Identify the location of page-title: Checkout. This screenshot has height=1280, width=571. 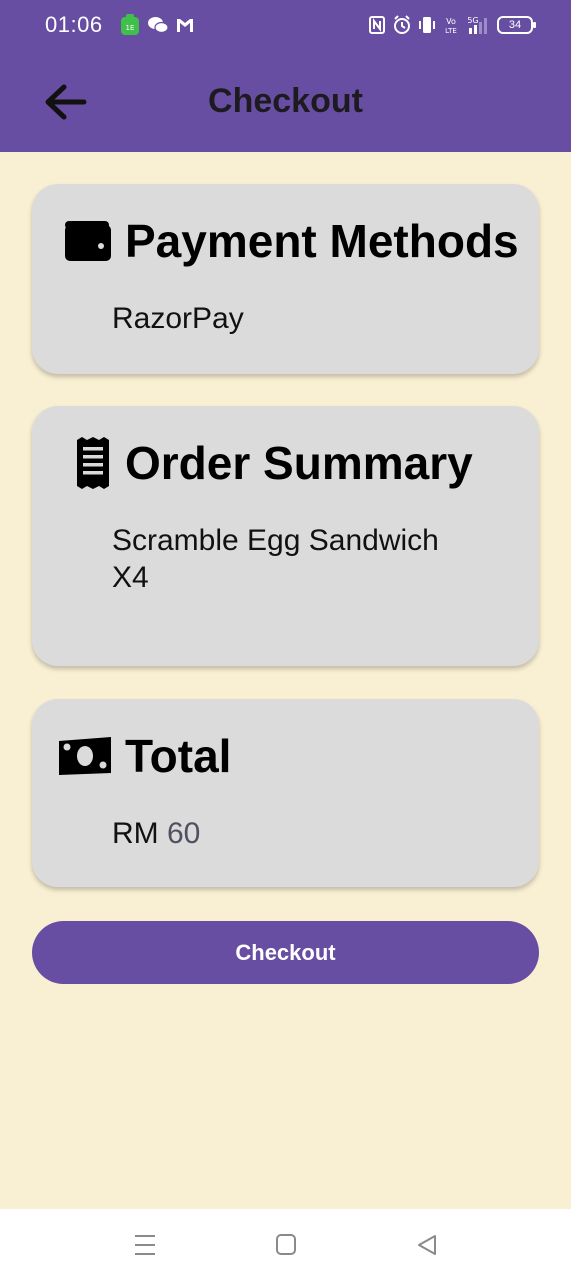
(285, 101).